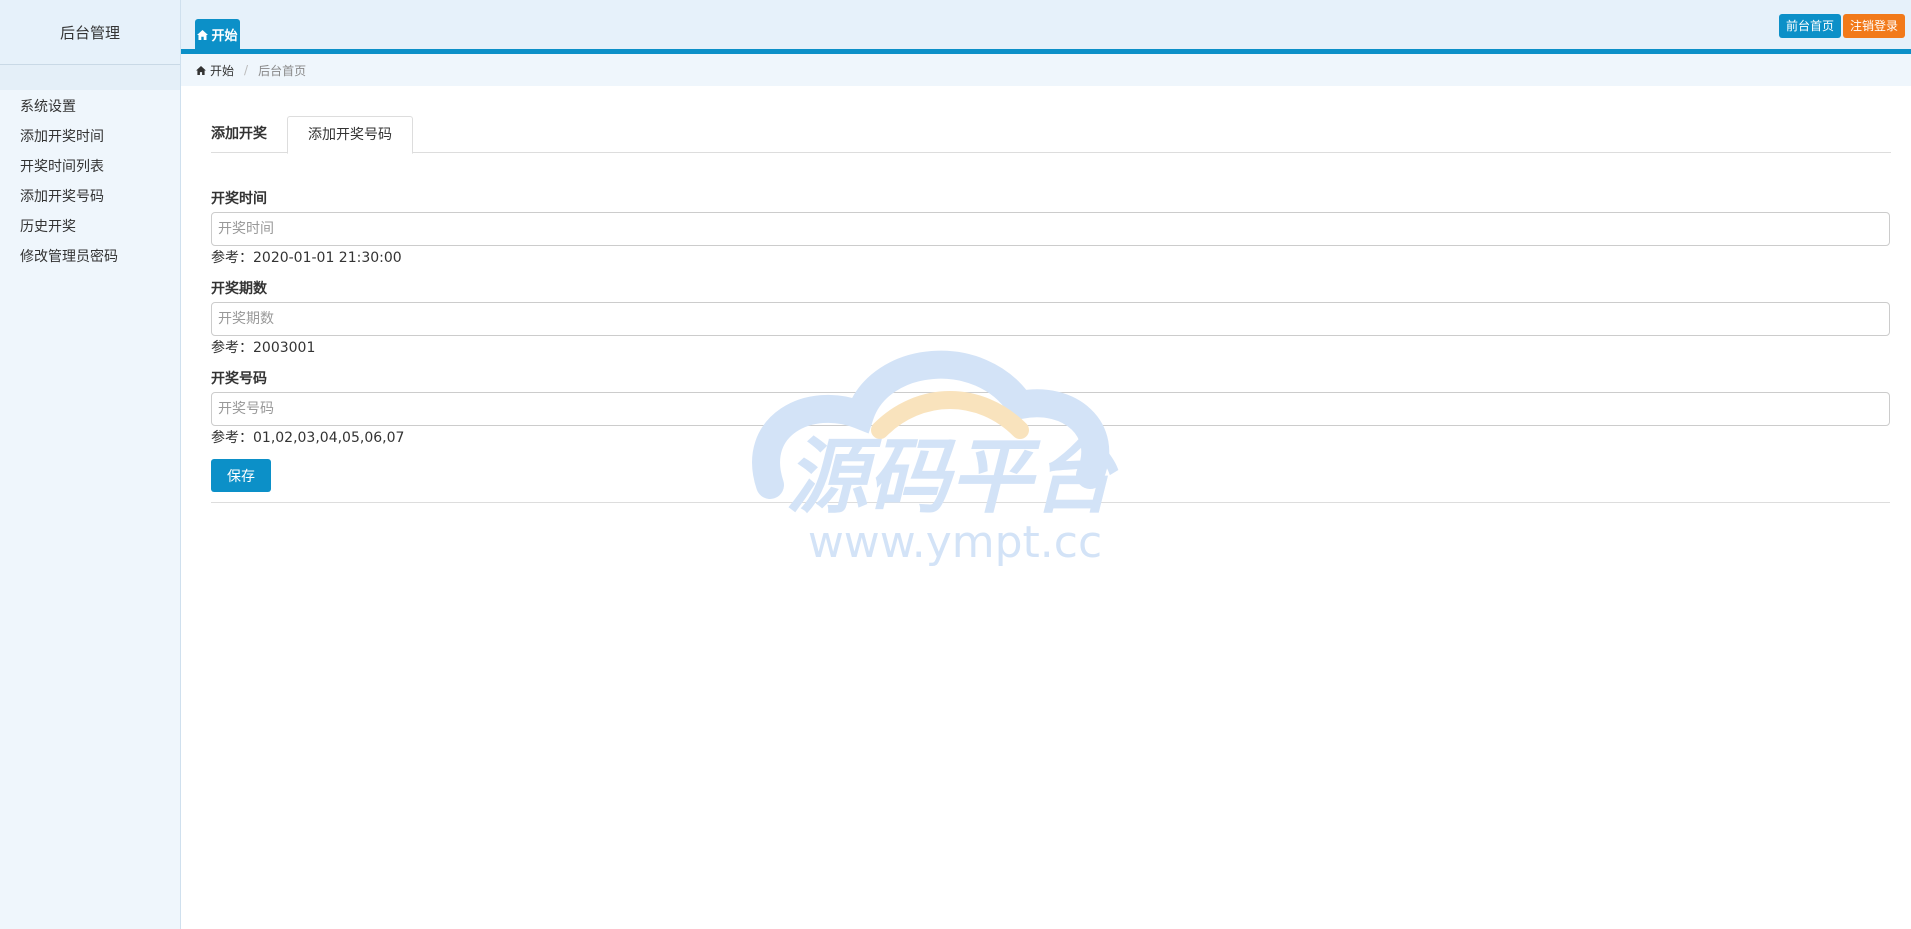 Image resolution: width=1911 pixels, height=929 pixels. I want to click on save-button: 保存, so click(241, 475).